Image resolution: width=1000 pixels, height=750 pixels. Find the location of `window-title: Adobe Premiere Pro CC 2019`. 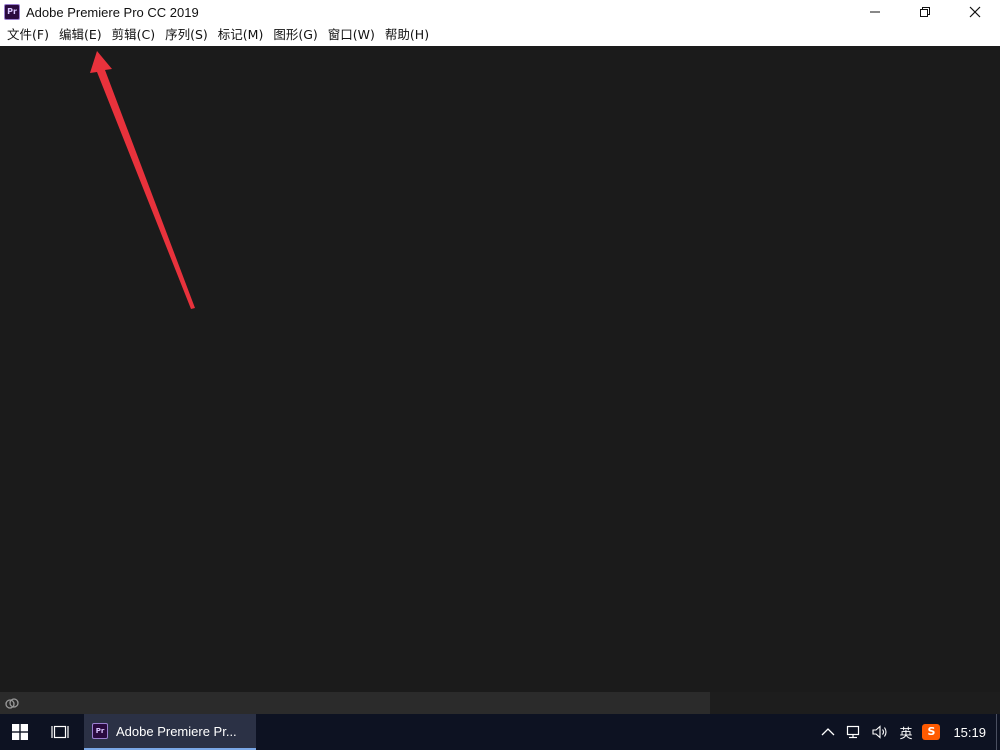

window-title: Adobe Premiere Pro CC 2019 is located at coordinates (112, 12).